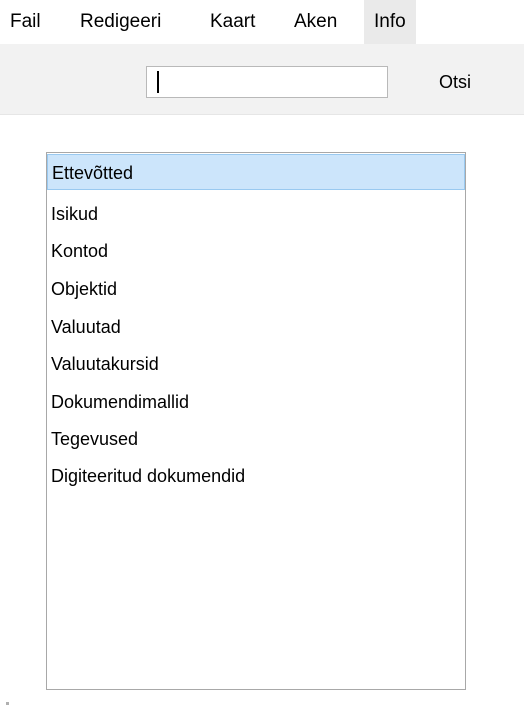 This screenshot has height=707, width=524. Describe the element at coordinates (256, 476) in the screenshot. I see `list-item-digiteeritud-dokumendid: Digiteeritud dokumendid` at that location.